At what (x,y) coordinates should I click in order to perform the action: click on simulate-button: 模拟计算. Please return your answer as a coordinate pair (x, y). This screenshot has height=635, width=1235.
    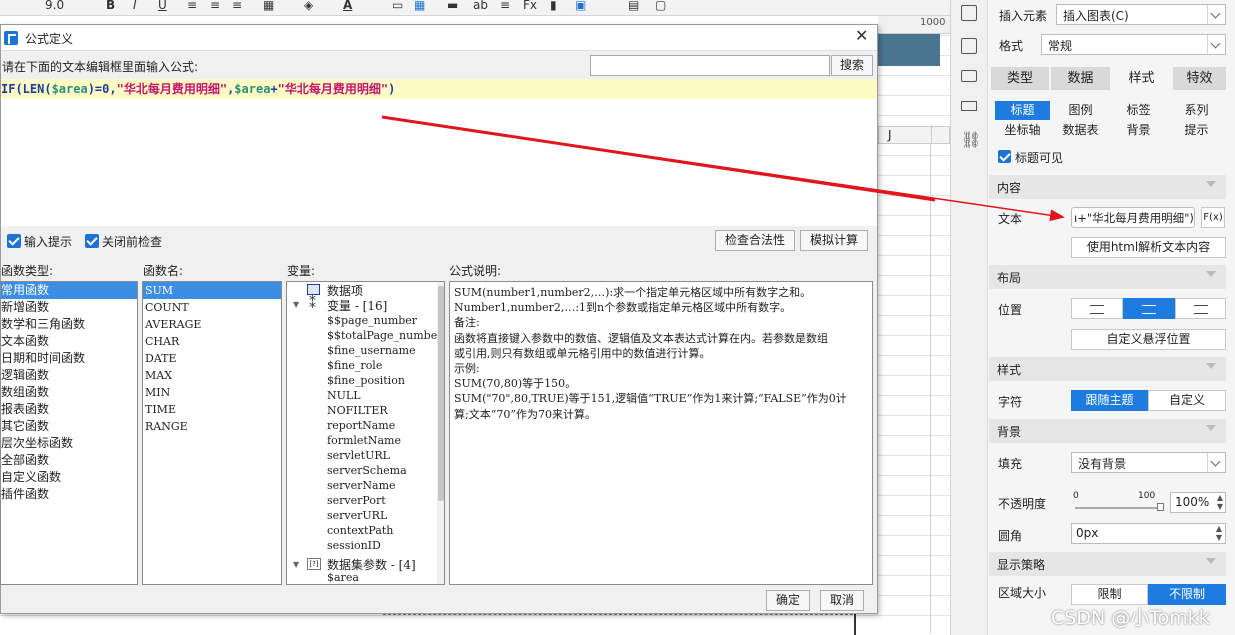
    Looking at the image, I should click on (834, 240).